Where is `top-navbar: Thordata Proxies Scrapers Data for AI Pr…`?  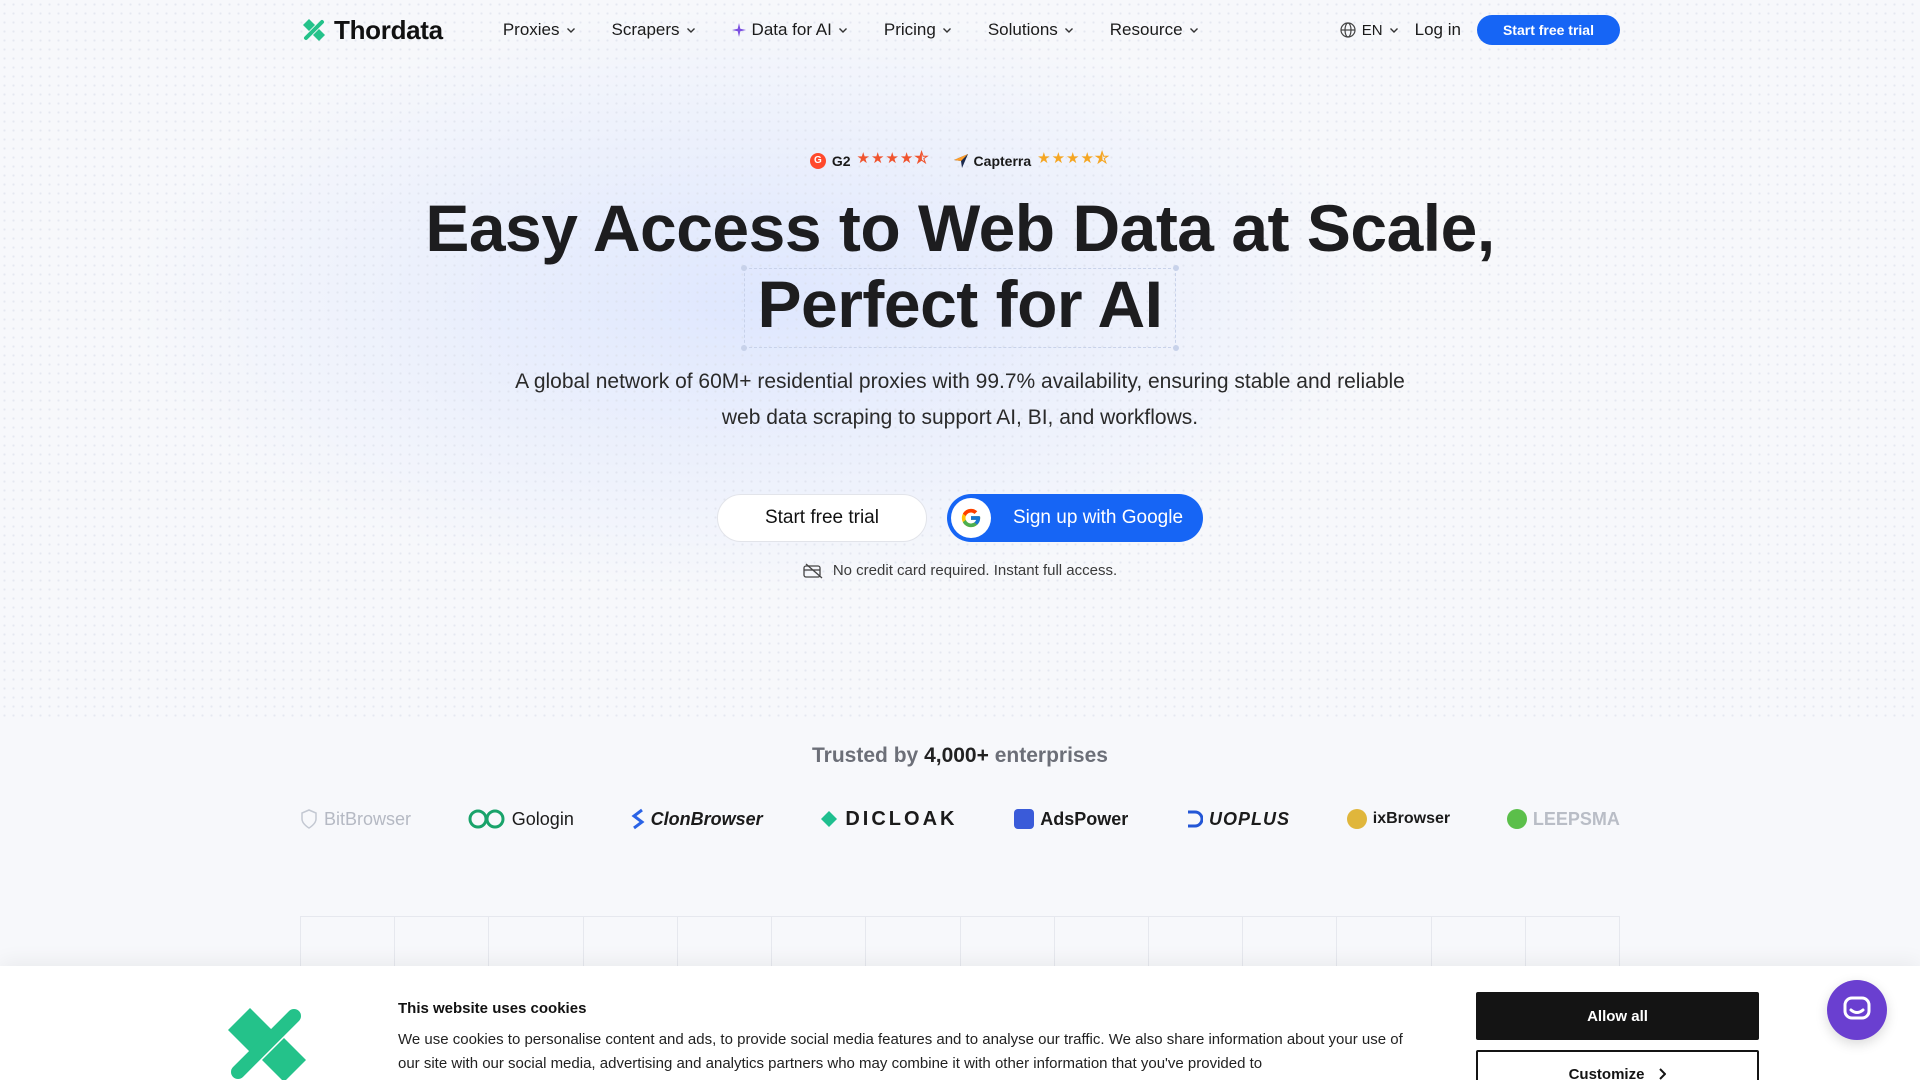
top-navbar: Thordata Proxies Scrapers Data for AI Pr… is located at coordinates (960, 30).